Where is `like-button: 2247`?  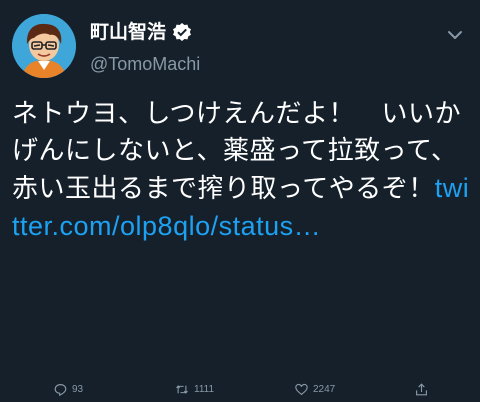 like-button: 2247 is located at coordinates (315, 389).